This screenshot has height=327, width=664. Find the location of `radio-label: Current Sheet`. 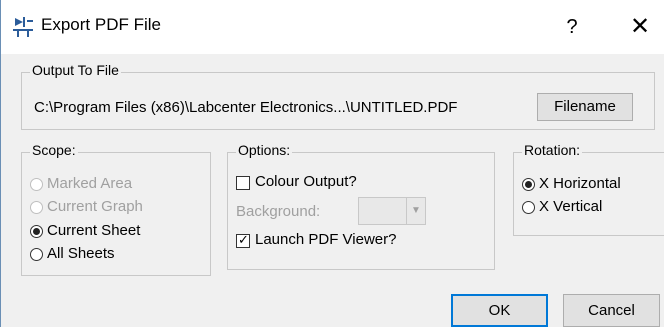

radio-label: Current Sheet is located at coordinates (94, 230).